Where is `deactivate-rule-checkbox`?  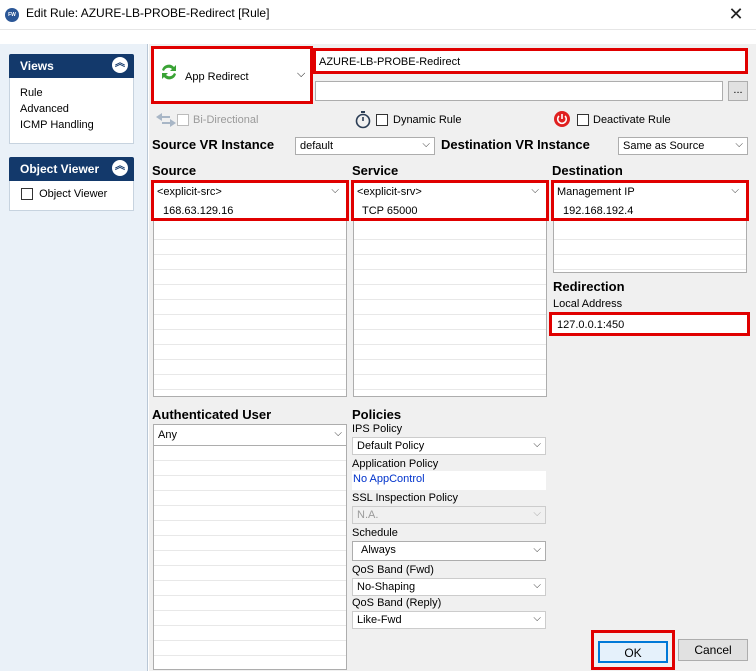
deactivate-rule-checkbox is located at coordinates (583, 120).